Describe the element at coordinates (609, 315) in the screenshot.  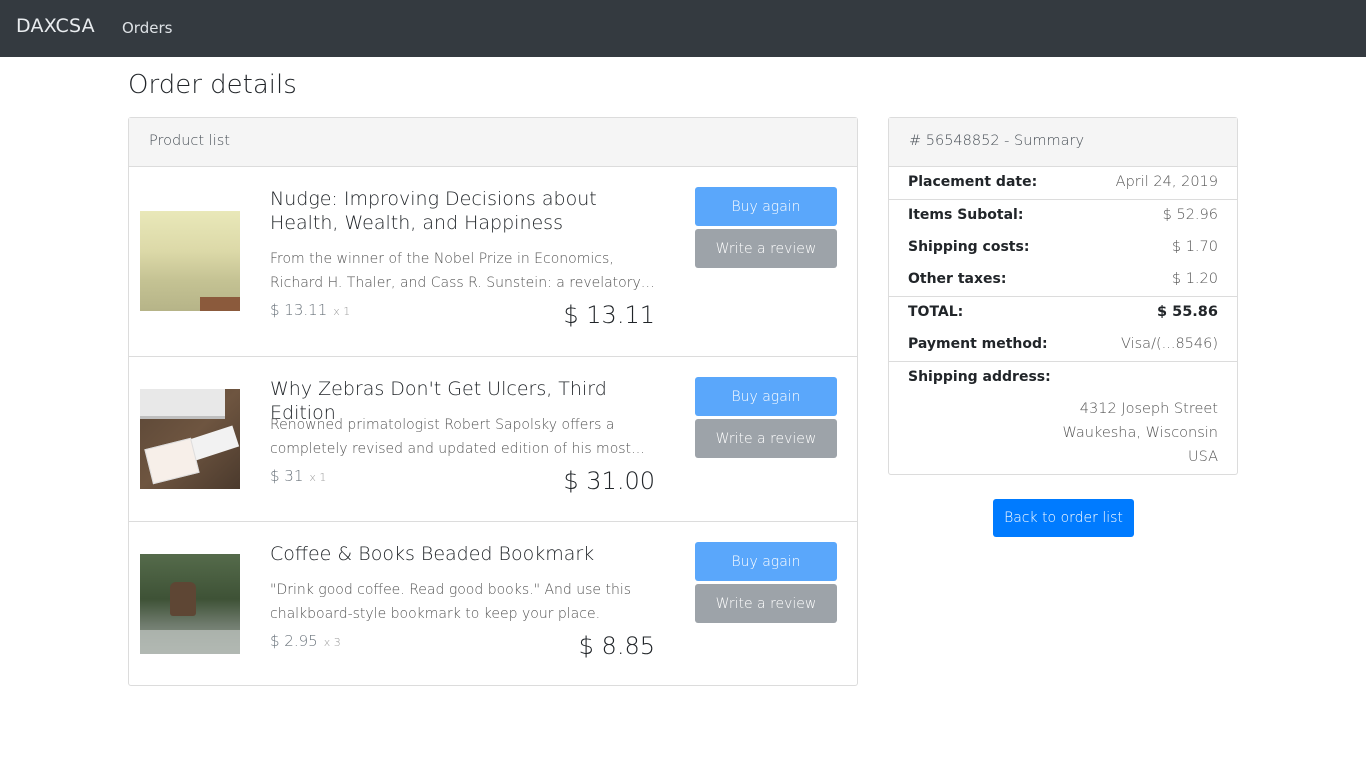
I see `product-total: $ 13.11` at that location.